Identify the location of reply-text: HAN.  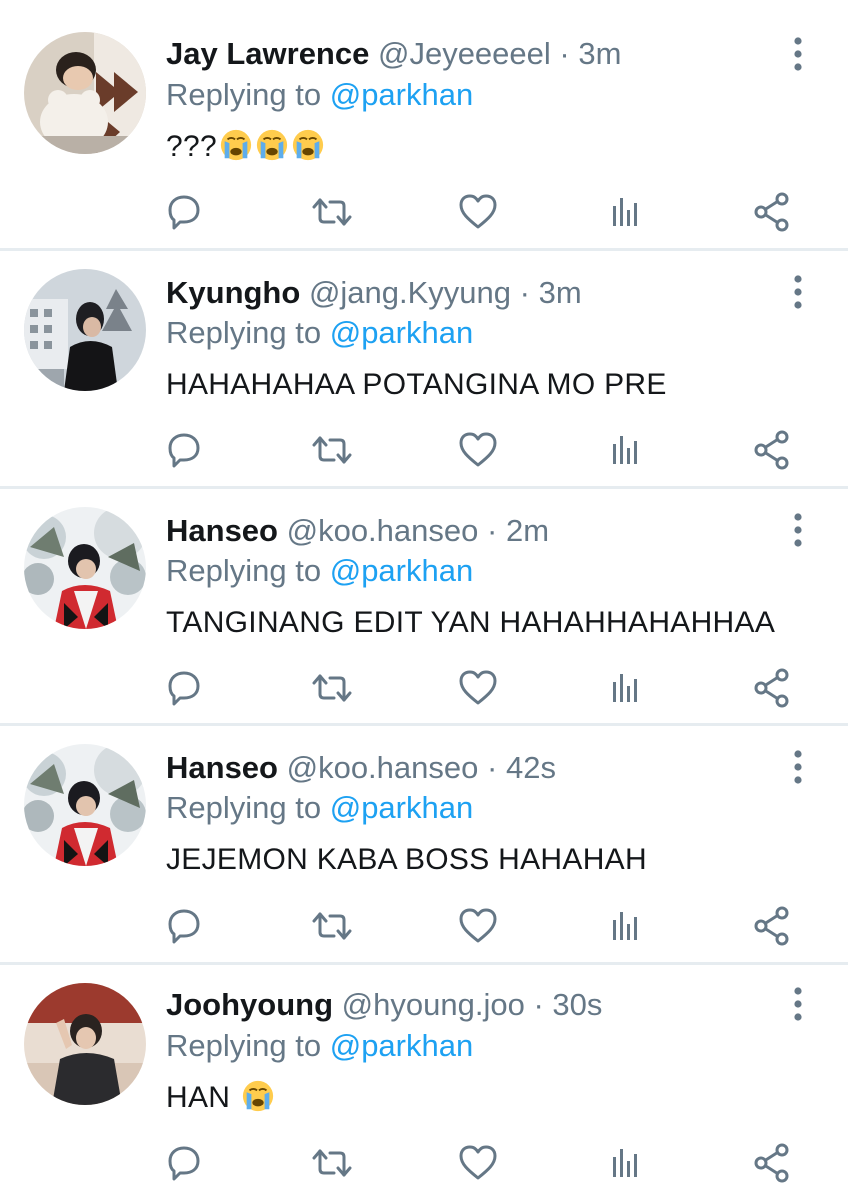
(220, 1098).